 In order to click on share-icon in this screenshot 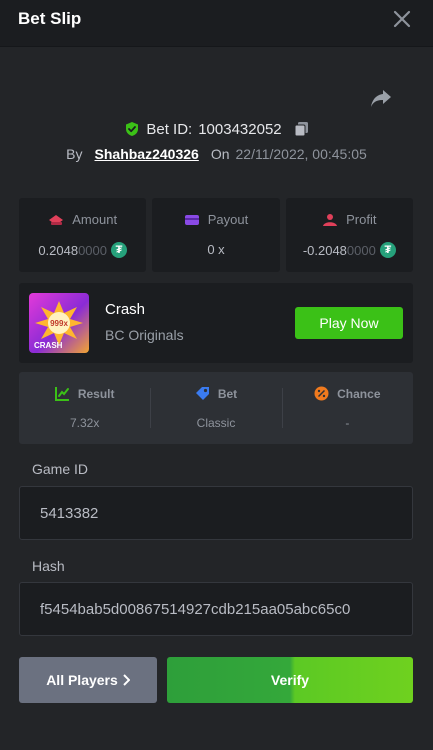, I will do `click(381, 98)`.